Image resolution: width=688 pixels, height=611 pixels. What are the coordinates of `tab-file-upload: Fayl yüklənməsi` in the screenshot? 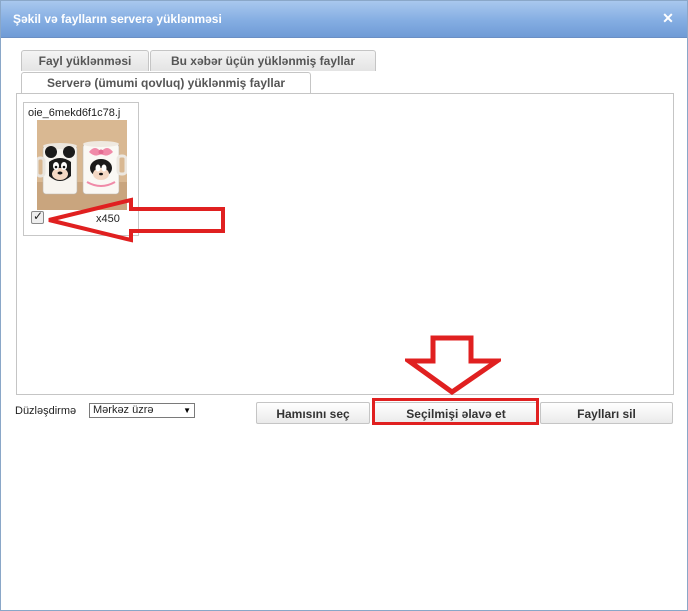 It's located at (85, 60).